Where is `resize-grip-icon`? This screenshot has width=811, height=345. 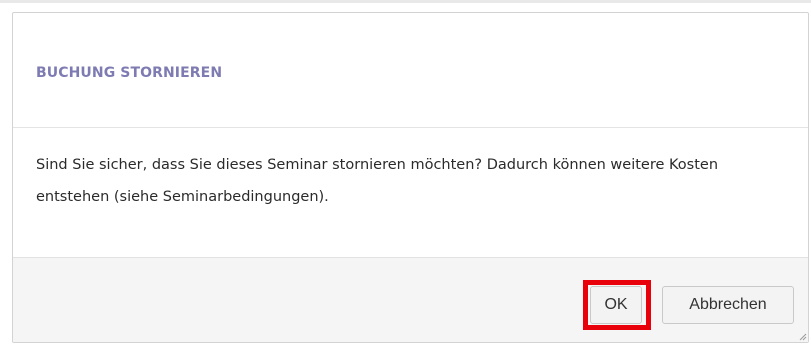
resize-grip-icon is located at coordinates (803, 337).